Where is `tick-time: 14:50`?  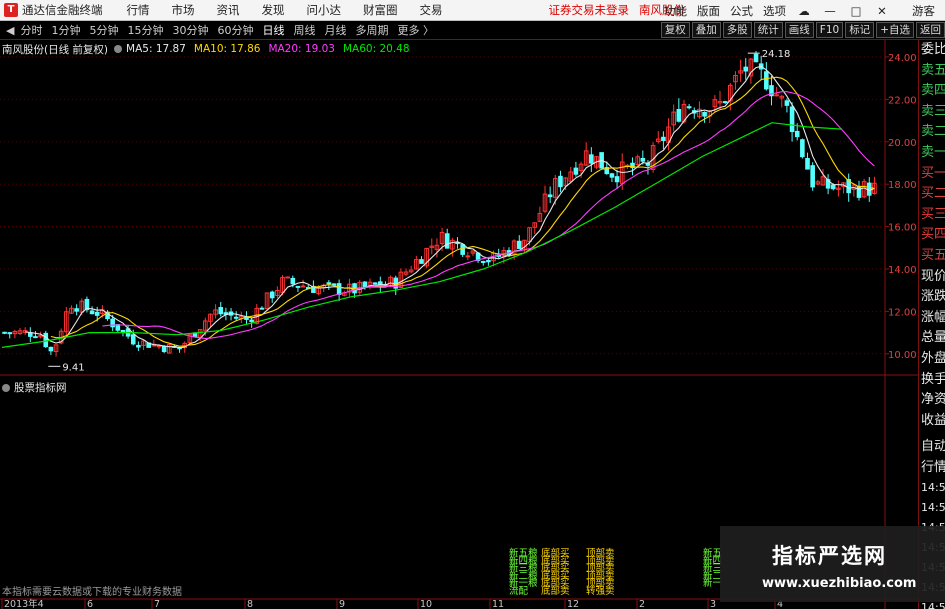 tick-time: 14:50 is located at coordinates (933, 488).